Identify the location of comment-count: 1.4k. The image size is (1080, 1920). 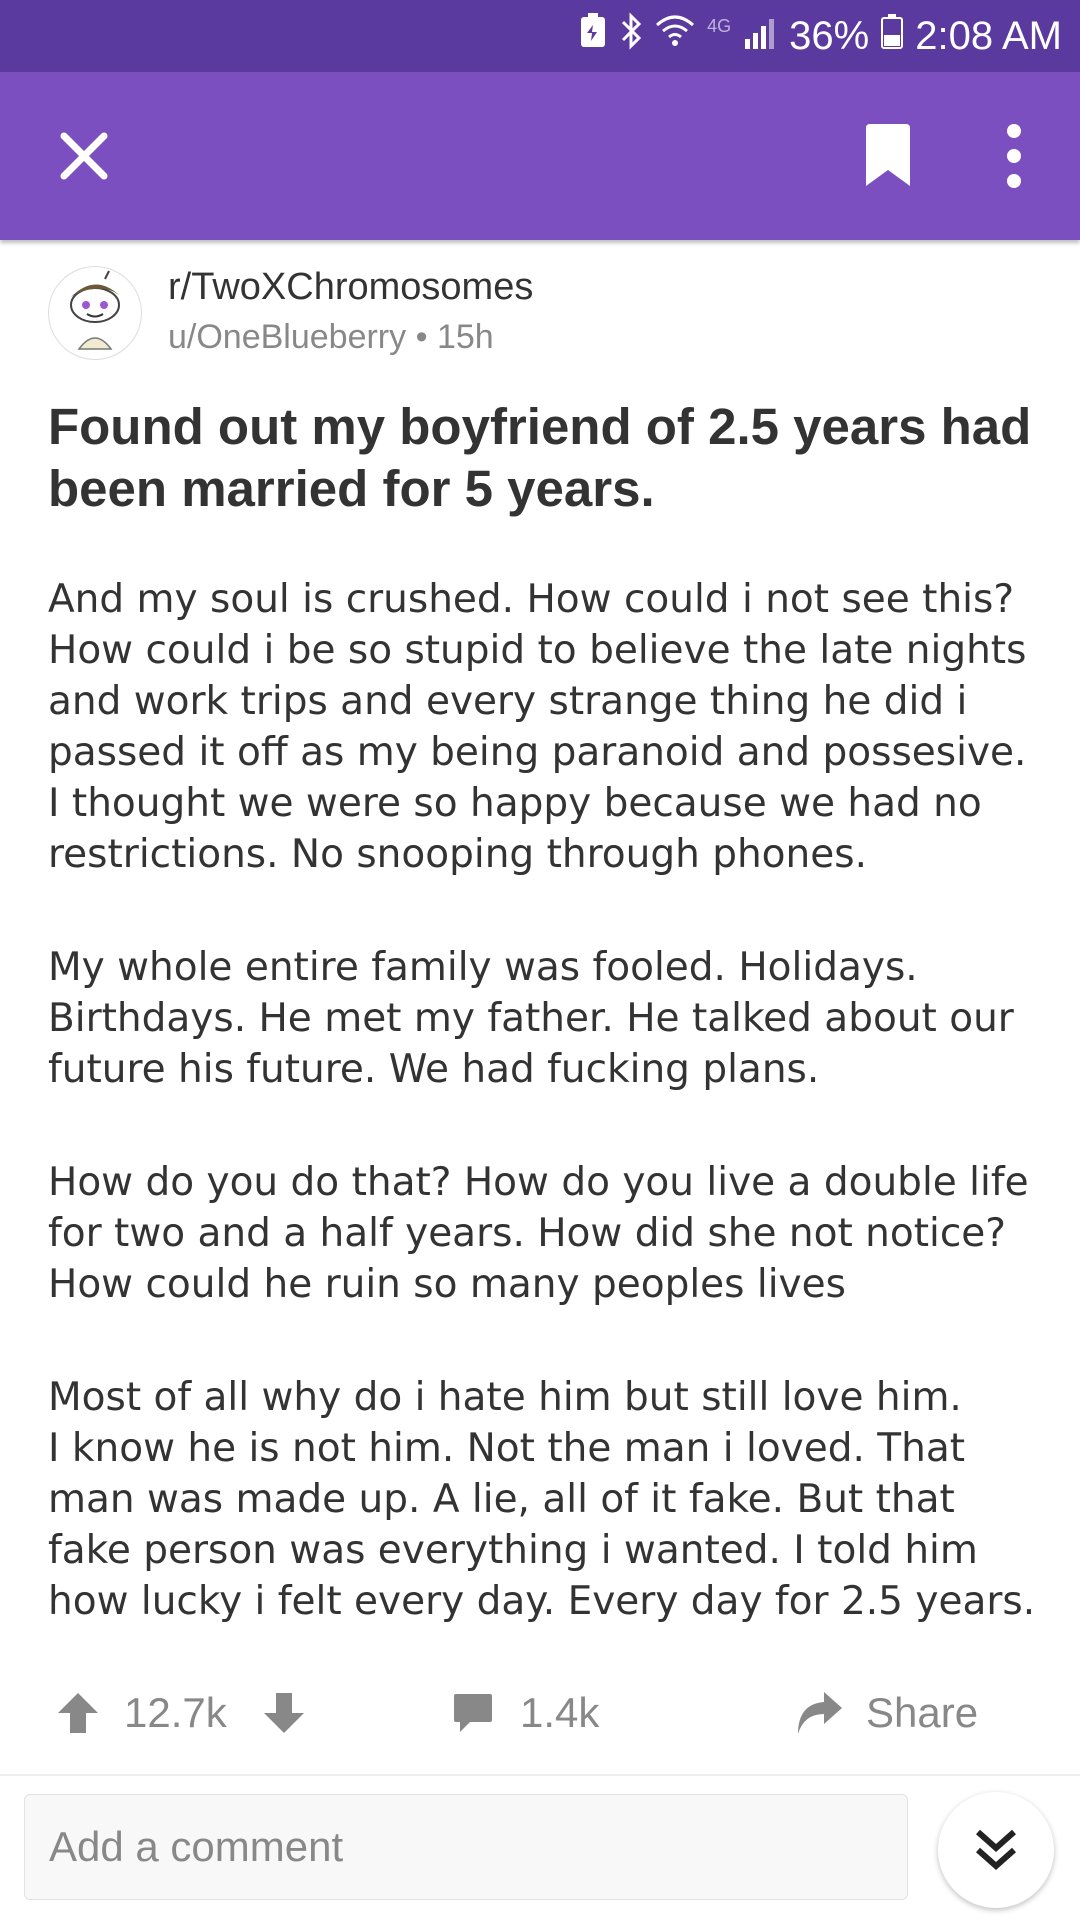
(560, 1712).